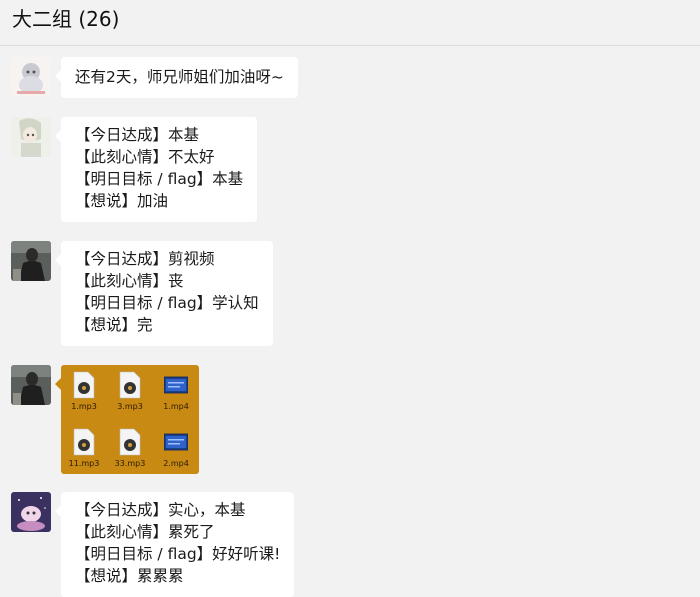  Describe the element at coordinates (160, 510) in the screenshot. I see `message-line: 【今日达成】实心，本基` at that location.